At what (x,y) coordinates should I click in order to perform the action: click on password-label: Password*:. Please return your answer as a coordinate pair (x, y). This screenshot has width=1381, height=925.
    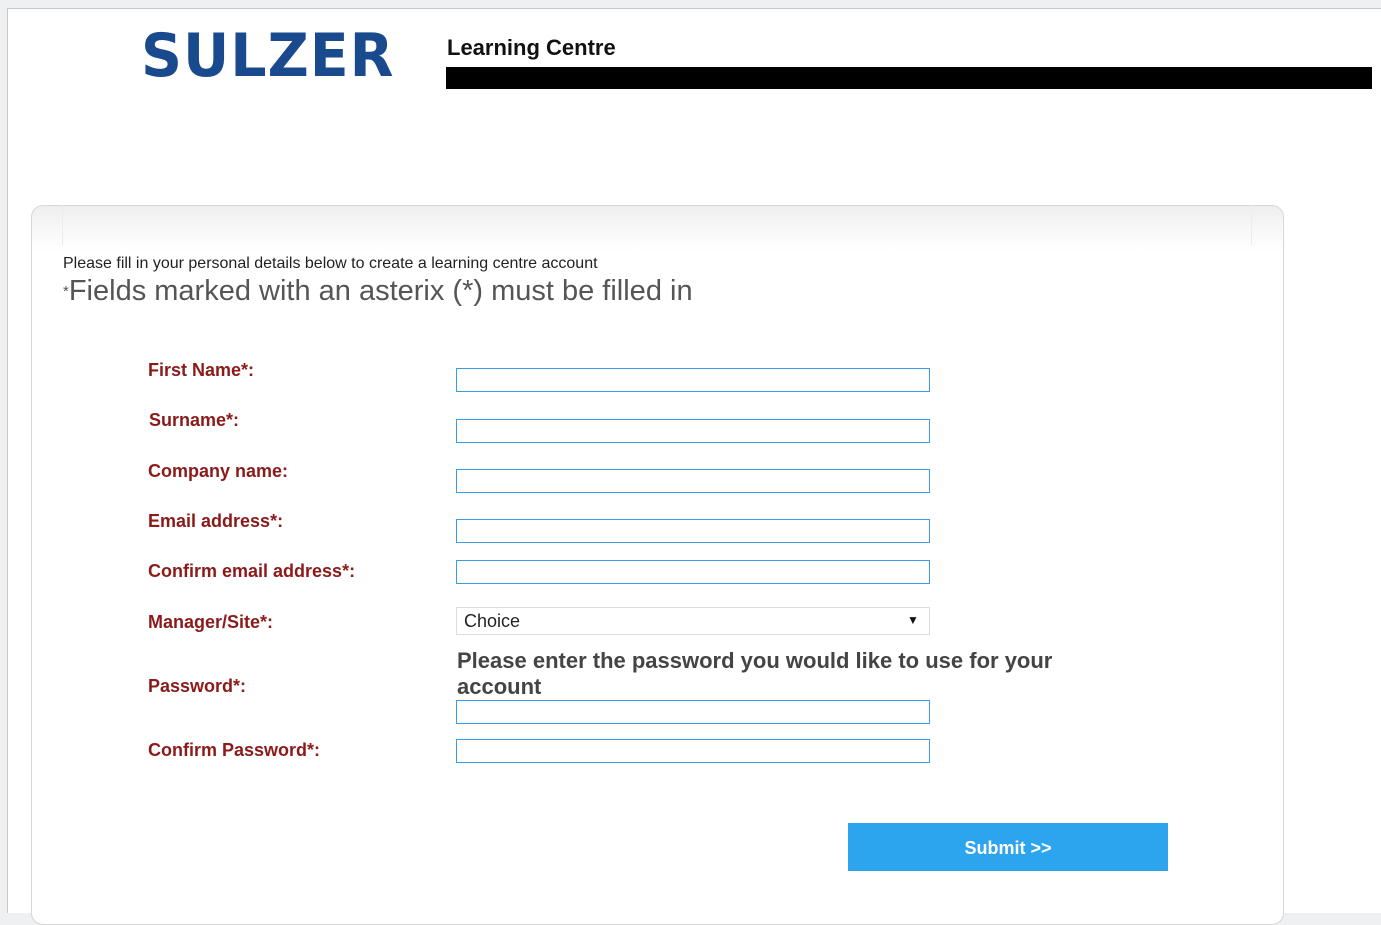
    Looking at the image, I should click on (197, 686).